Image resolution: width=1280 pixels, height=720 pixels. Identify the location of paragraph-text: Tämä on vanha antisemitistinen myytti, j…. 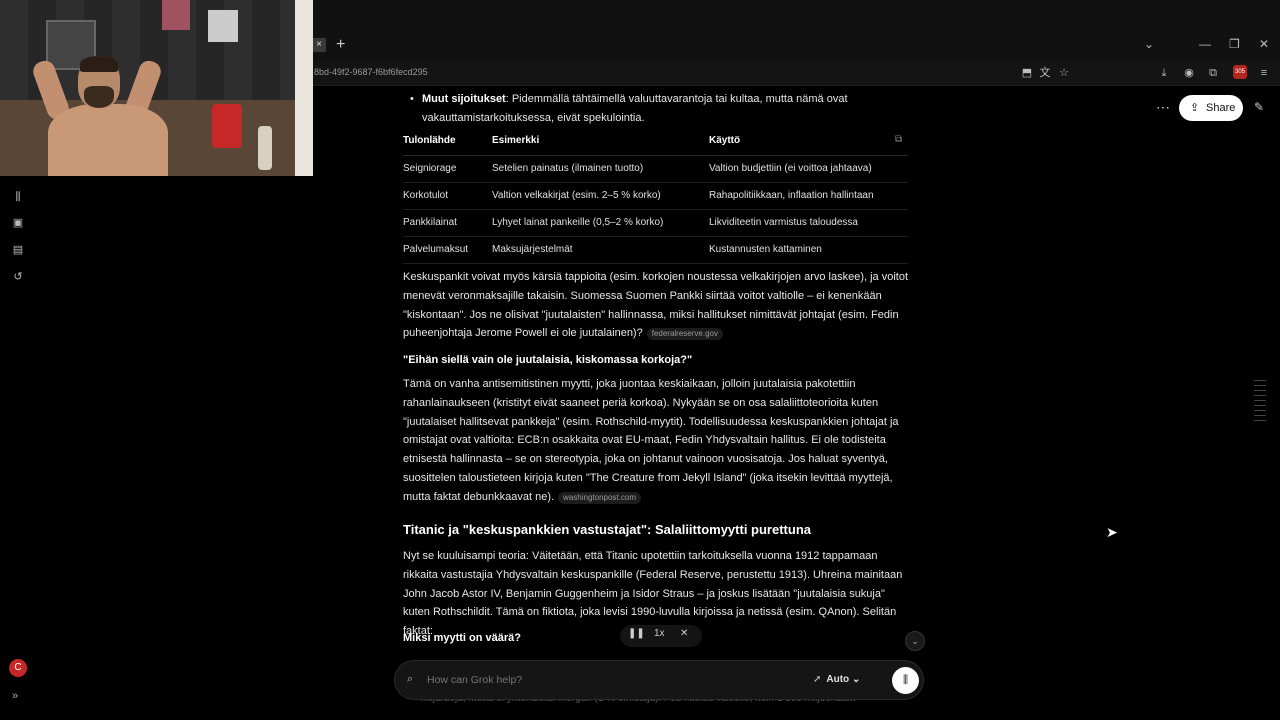
(651, 440).